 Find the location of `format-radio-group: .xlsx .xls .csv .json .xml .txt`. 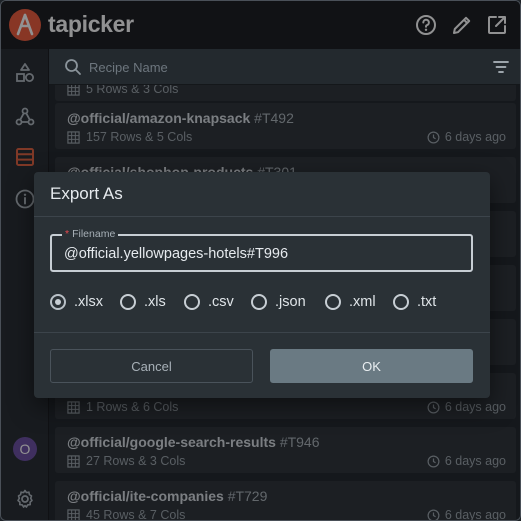

format-radio-group: .xlsx .xls .csv .json .xml .txt is located at coordinates (265, 302).